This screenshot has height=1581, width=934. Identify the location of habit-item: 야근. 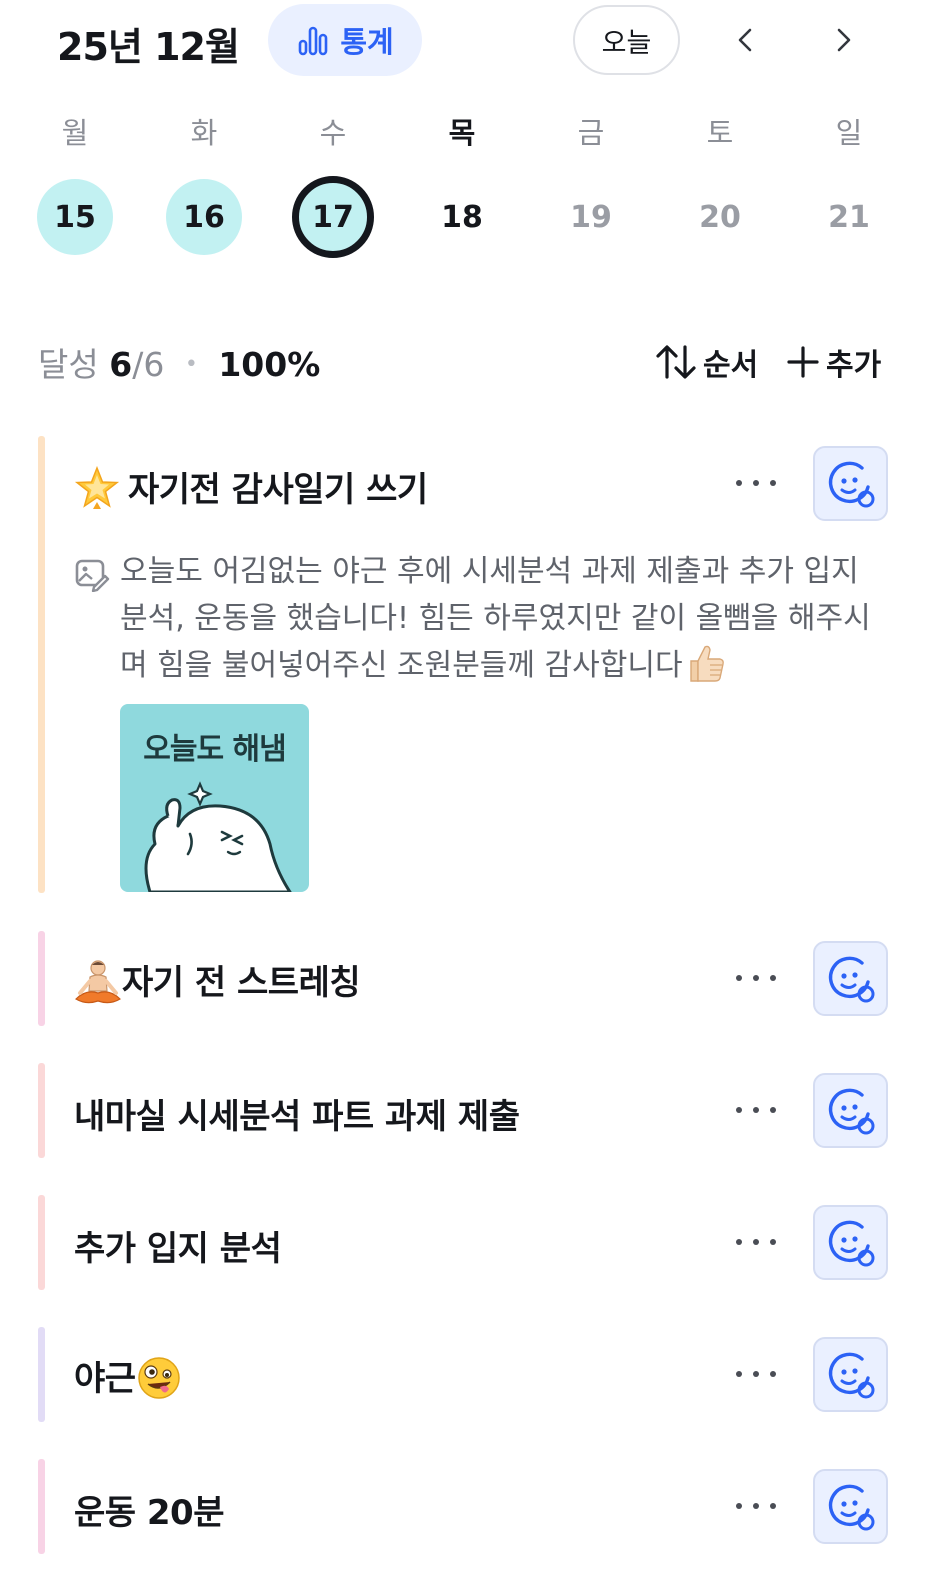
(467, 1374).